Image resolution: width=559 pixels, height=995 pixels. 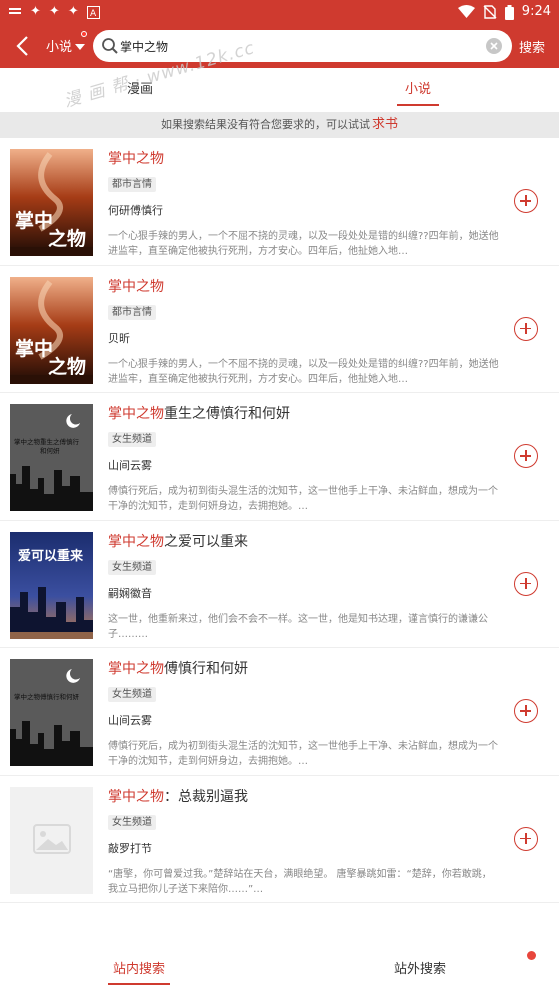 I want to click on notification-icon, so click(x=15, y=11).